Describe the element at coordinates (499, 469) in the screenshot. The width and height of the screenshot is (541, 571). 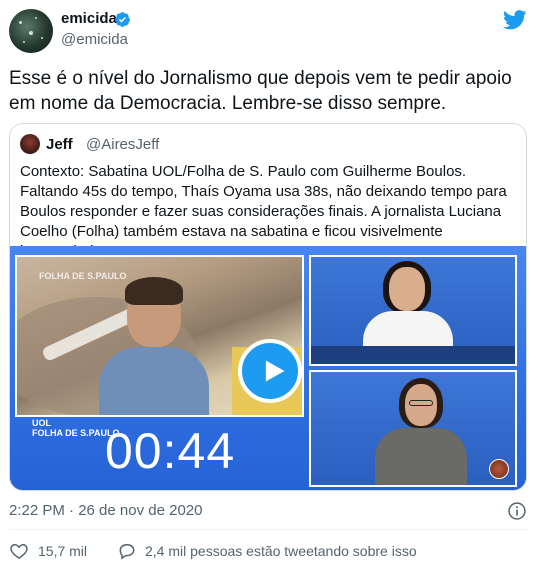
I see `video-corner-avatar` at that location.